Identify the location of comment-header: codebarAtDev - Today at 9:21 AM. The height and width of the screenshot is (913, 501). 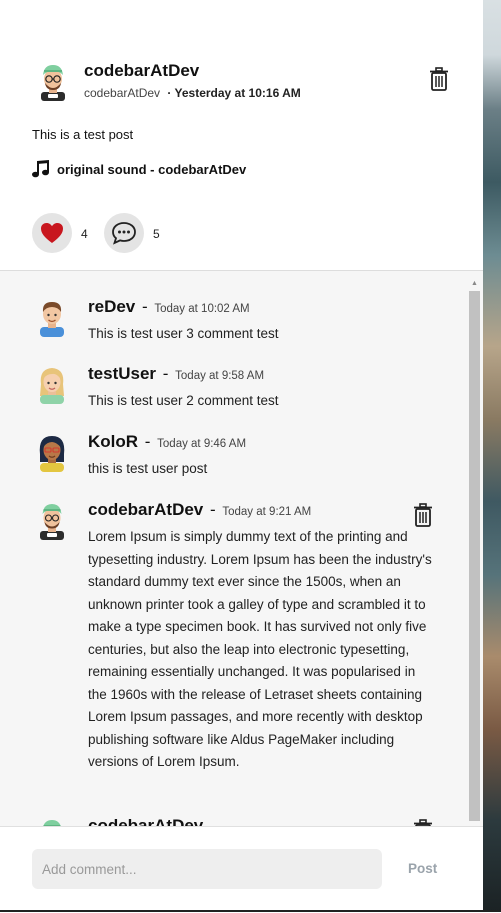
(199, 510).